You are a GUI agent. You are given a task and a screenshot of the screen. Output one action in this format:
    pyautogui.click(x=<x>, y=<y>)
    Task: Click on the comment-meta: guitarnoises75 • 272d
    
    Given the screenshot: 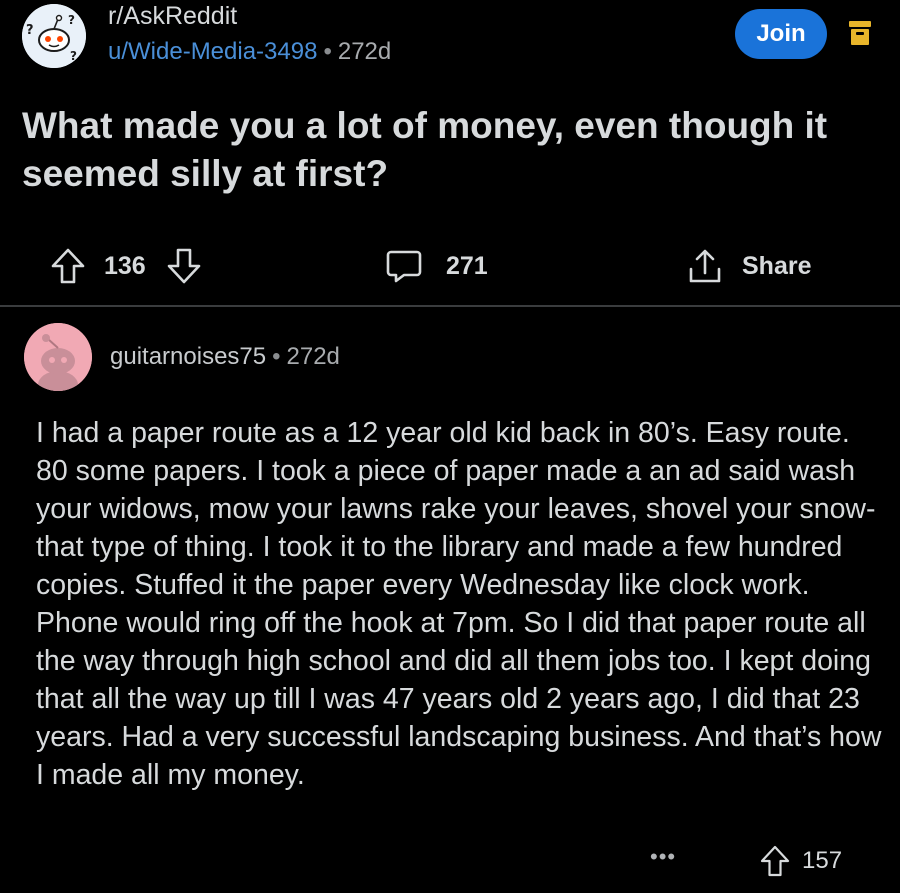 What is the action you would take?
    pyautogui.click(x=225, y=357)
    